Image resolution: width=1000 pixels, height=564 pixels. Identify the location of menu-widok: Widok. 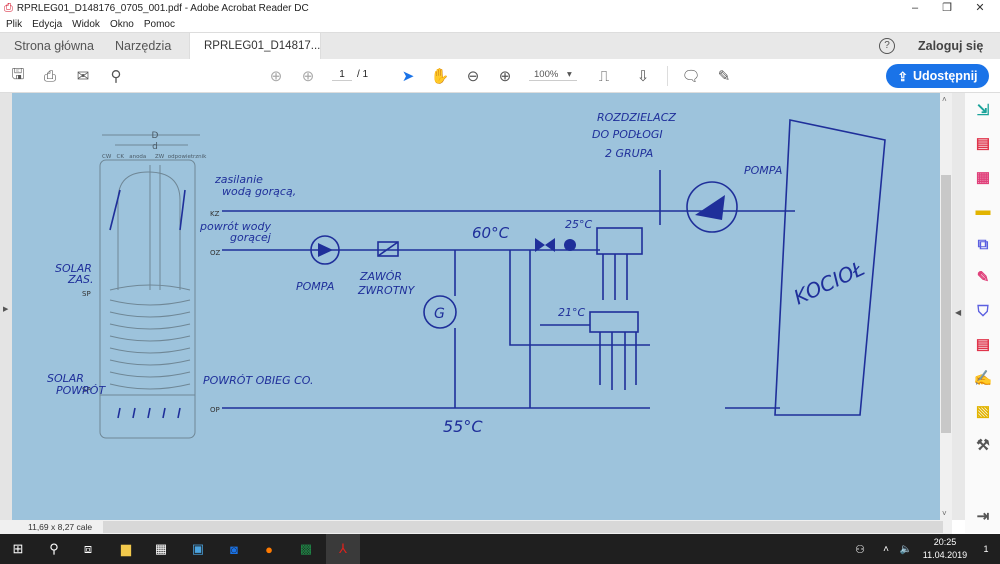
(86, 24).